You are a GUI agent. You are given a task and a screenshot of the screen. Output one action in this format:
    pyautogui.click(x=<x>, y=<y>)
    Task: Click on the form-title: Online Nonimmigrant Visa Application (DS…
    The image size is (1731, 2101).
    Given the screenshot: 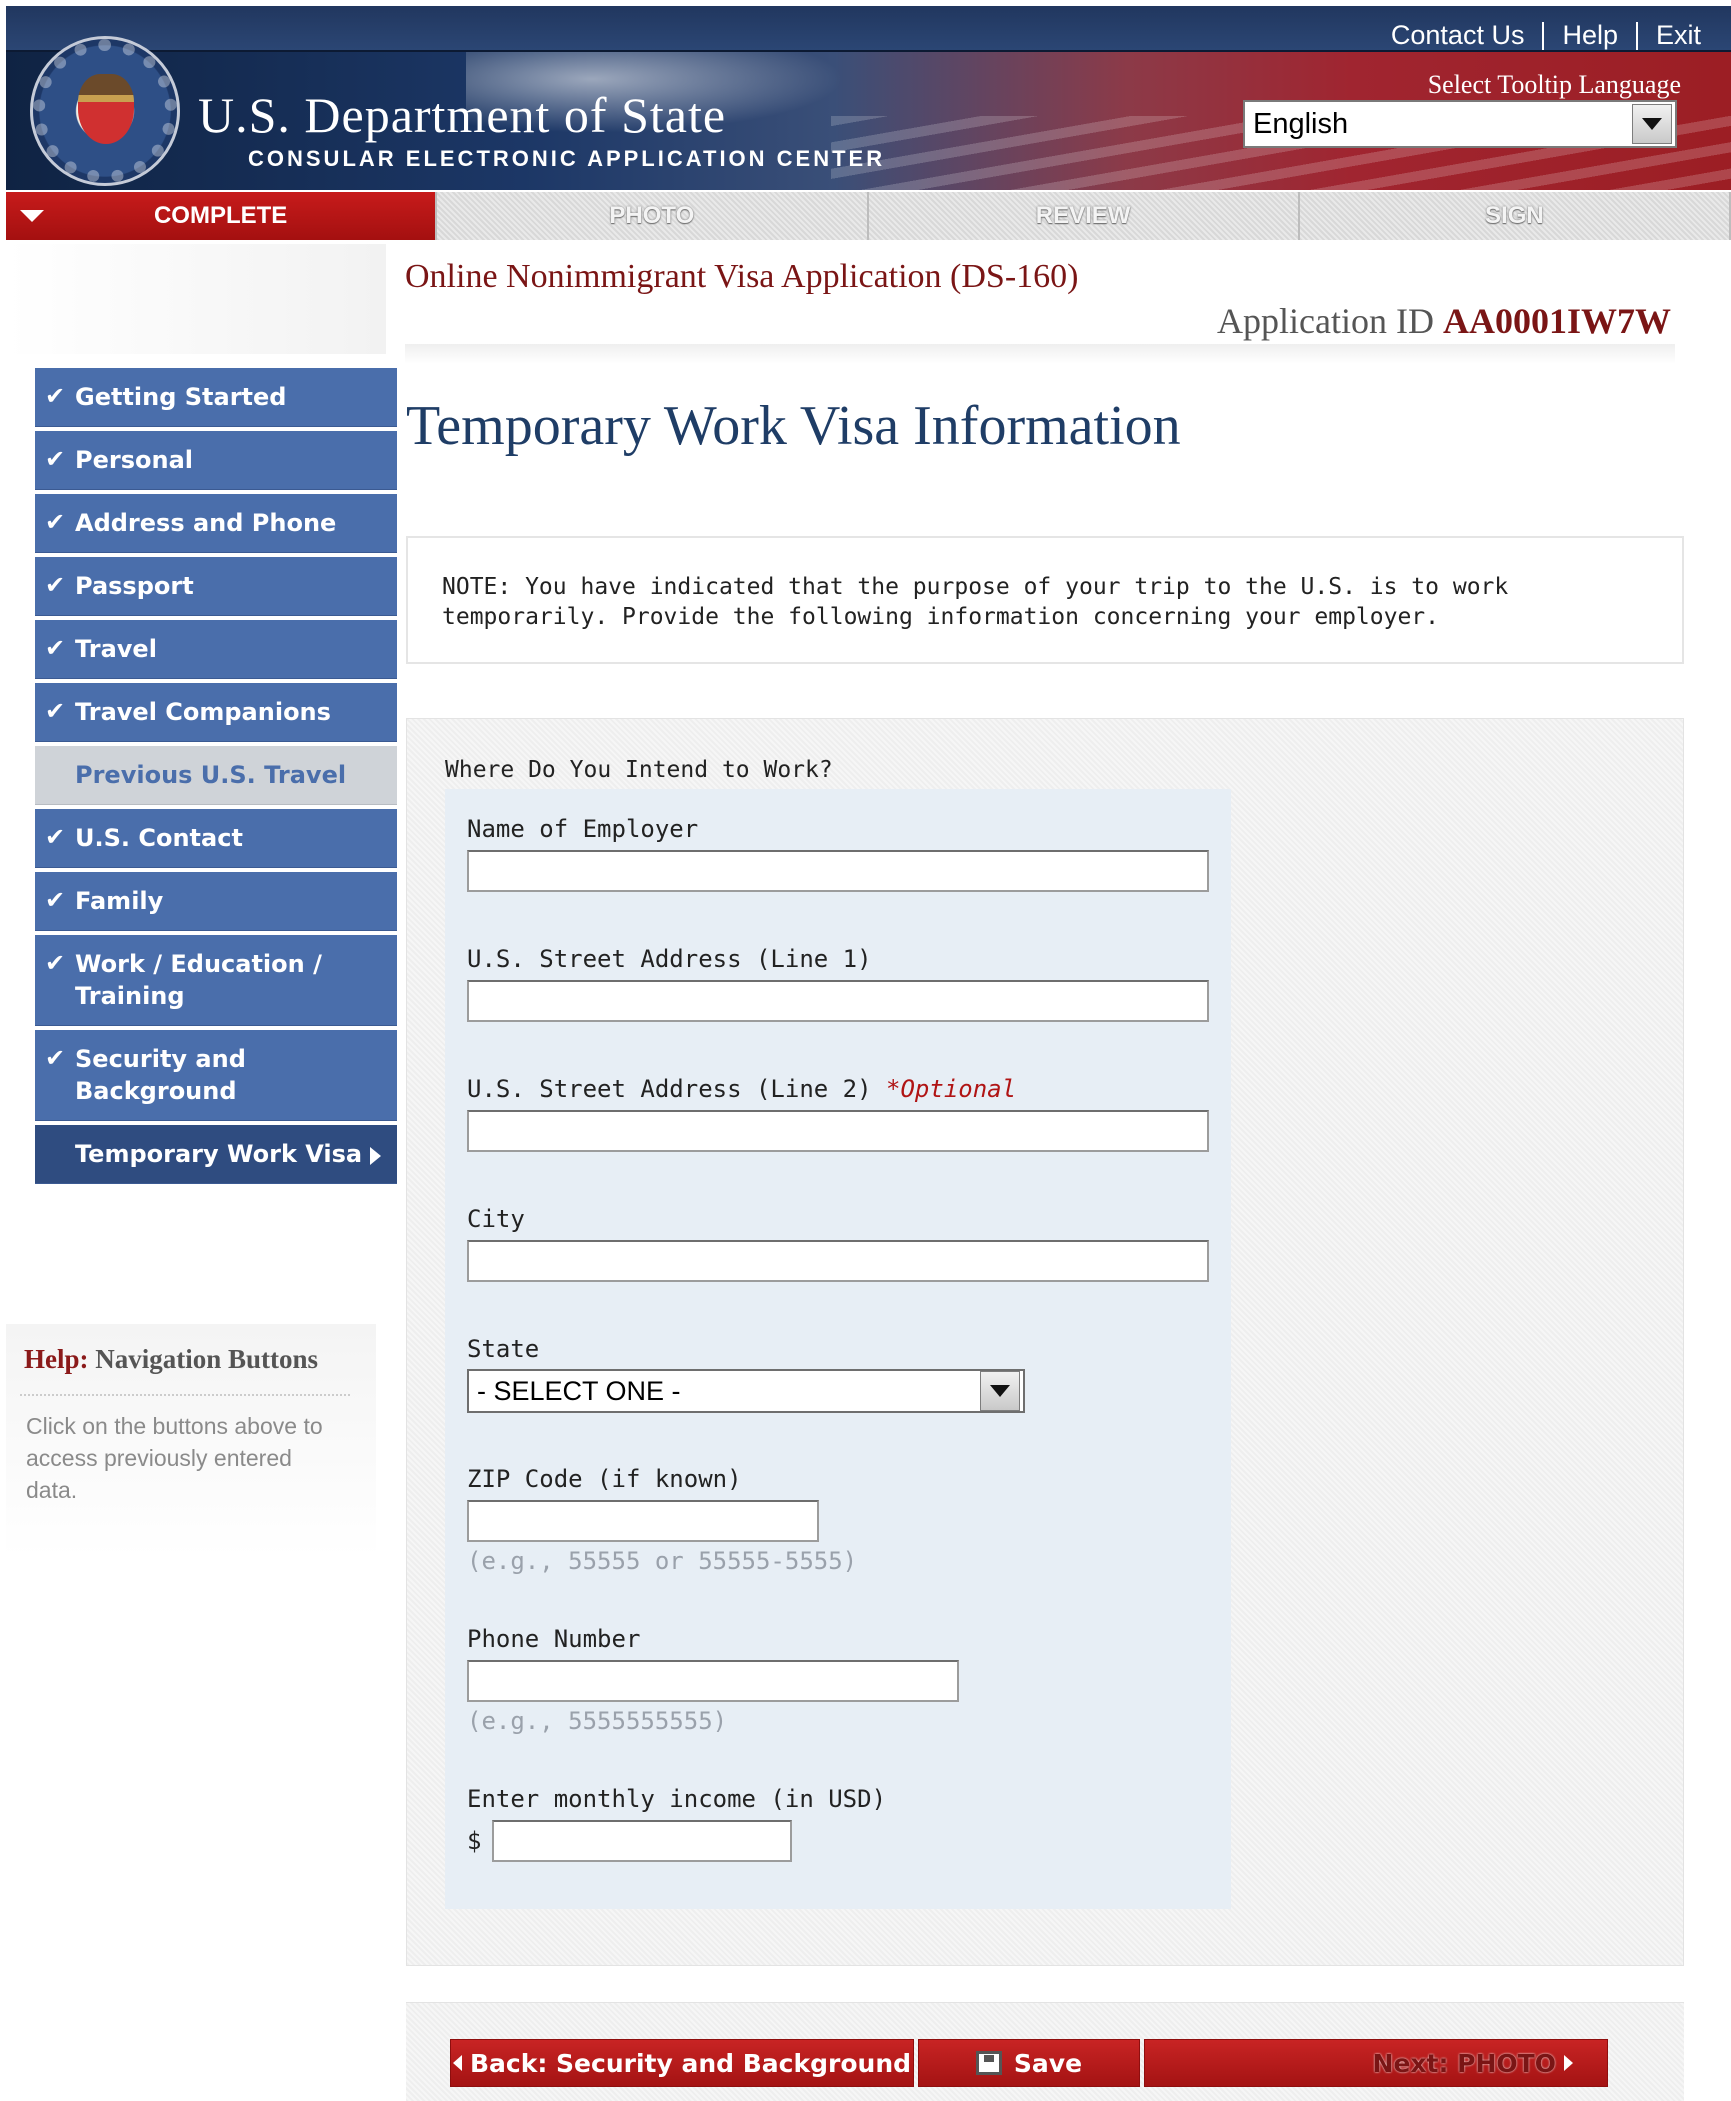 What is the action you would take?
    pyautogui.click(x=742, y=276)
    